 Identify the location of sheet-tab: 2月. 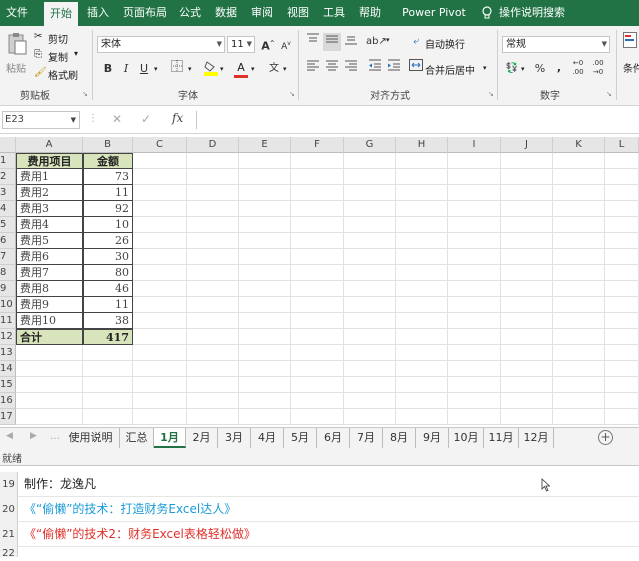
(202, 438).